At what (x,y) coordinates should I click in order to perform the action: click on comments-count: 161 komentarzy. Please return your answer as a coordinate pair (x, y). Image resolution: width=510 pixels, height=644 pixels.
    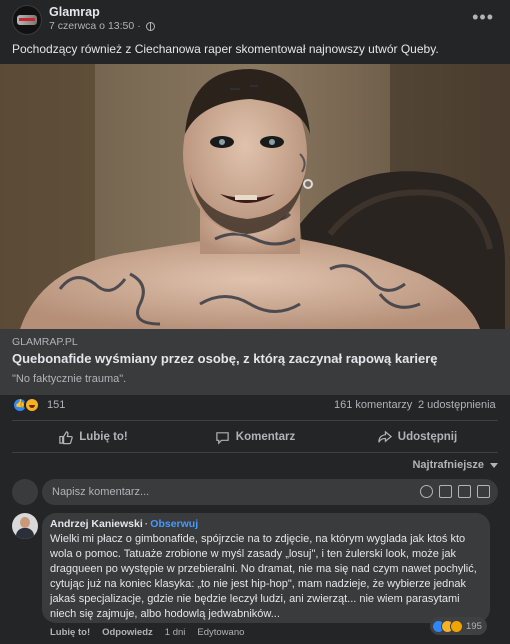
    Looking at the image, I should click on (373, 405).